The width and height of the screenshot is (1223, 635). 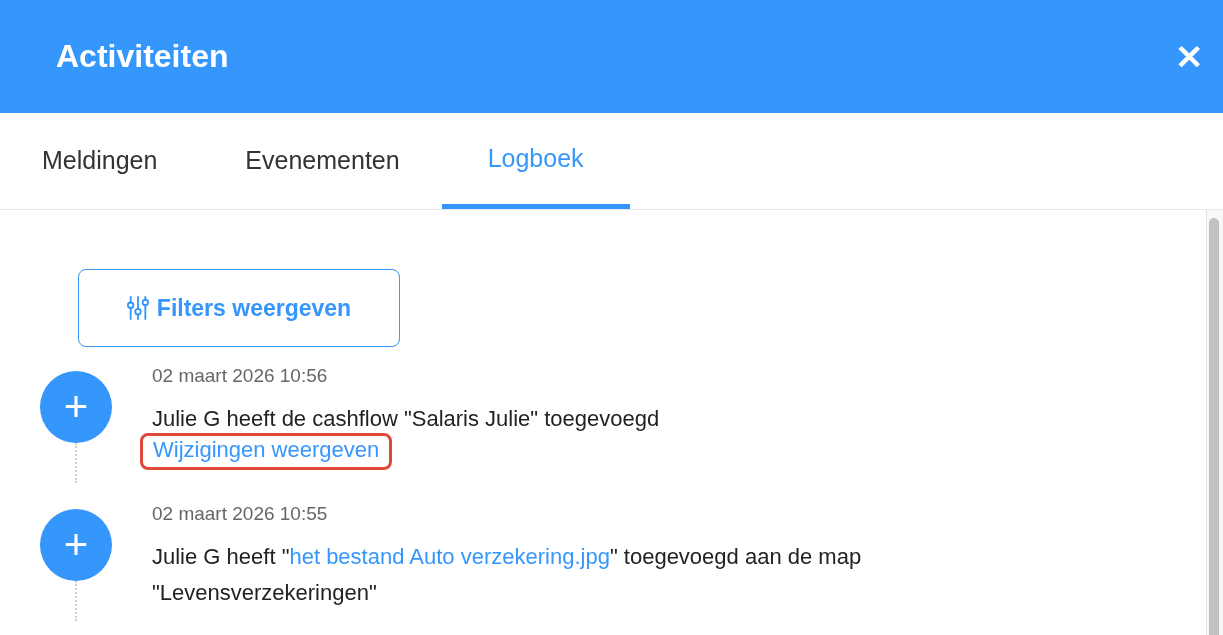 I want to click on tab: Evenementen, so click(x=322, y=161).